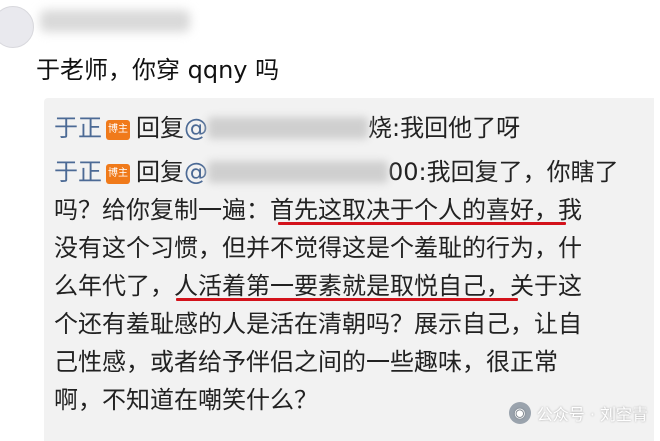  Describe the element at coordinates (318, 324) in the screenshot. I see `body-line: 个还有羞耻感的人是活在清朝吗？展示自己，让自` at that location.